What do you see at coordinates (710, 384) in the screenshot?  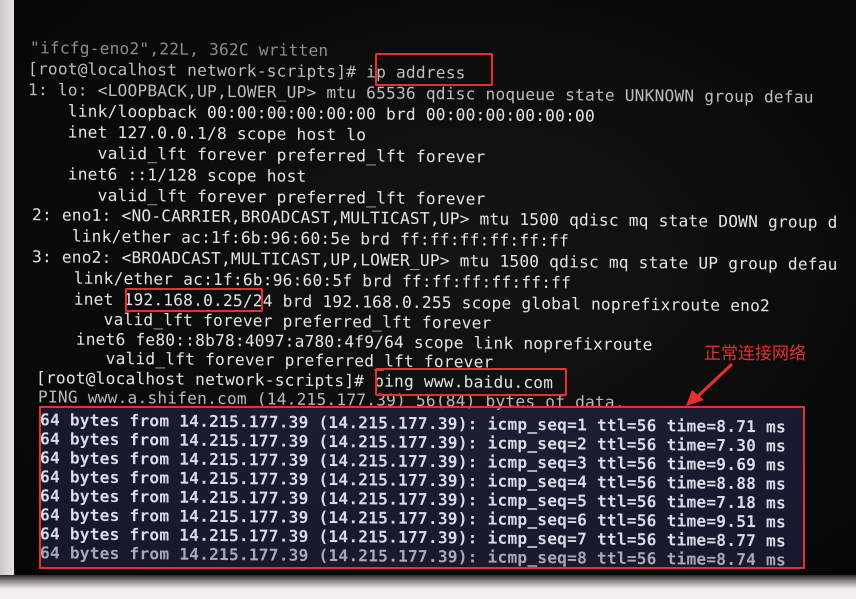 I see `annotation-arrow-icon` at bounding box center [710, 384].